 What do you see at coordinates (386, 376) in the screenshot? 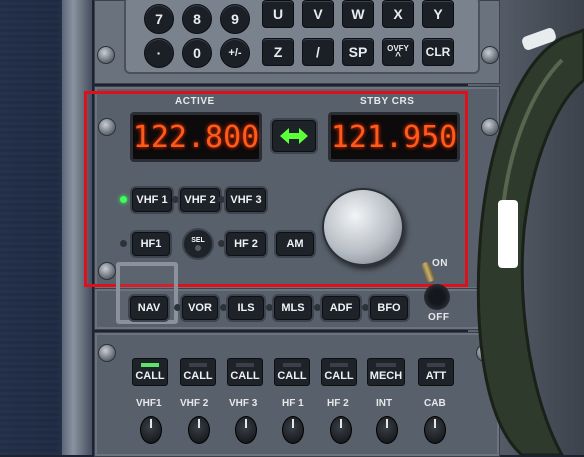
I see `mech-label: MECH` at bounding box center [386, 376].